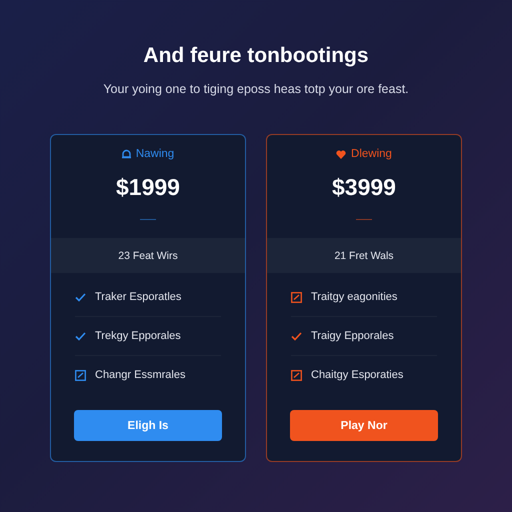 This screenshot has height=512, width=512. What do you see at coordinates (341, 154) in the screenshot?
I see `heart-icon` at bounding box center [341, 154].